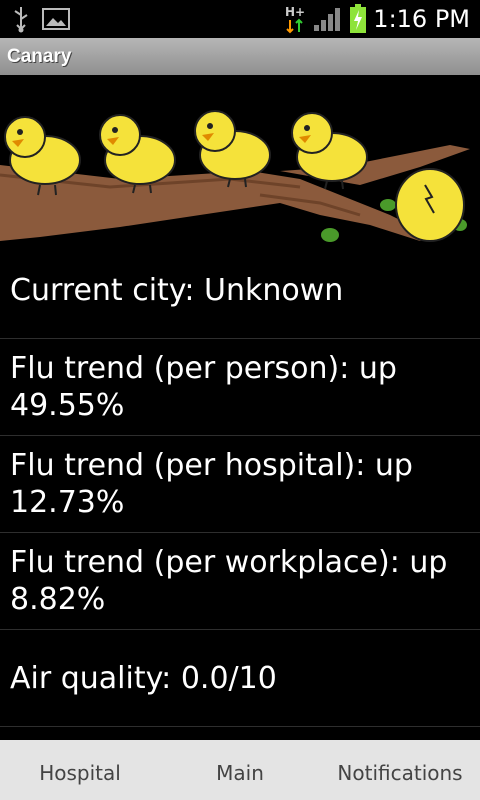  What do you see at coordinates (21, 20) in the screenshot?
I see `usb-icon` at bounding box center [21, 20].